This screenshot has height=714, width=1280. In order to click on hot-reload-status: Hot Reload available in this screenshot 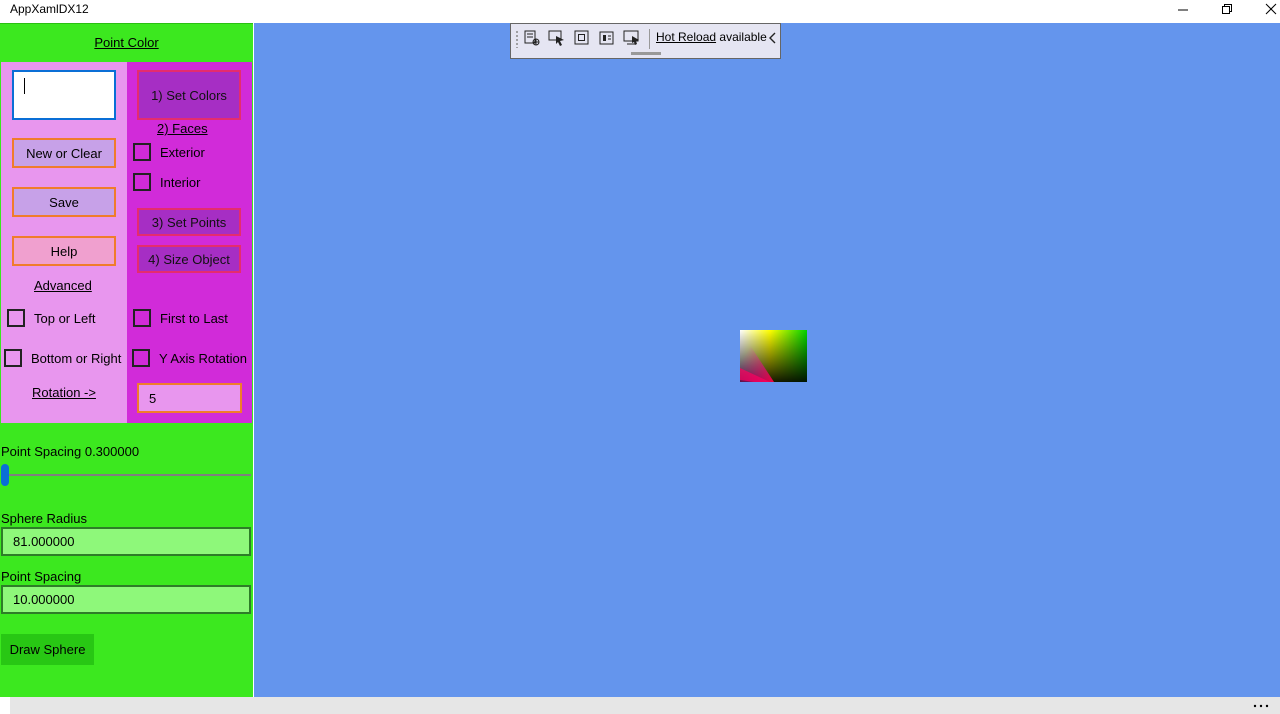, I will do `click(711, 37)`.